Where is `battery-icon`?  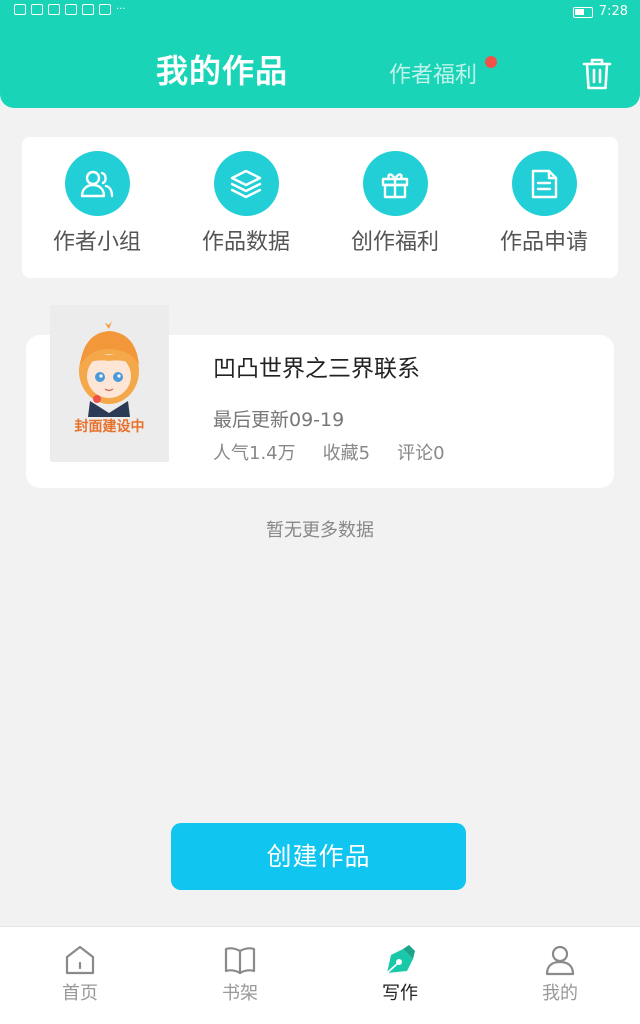 battery-icon is located at coordinates (582, 12).